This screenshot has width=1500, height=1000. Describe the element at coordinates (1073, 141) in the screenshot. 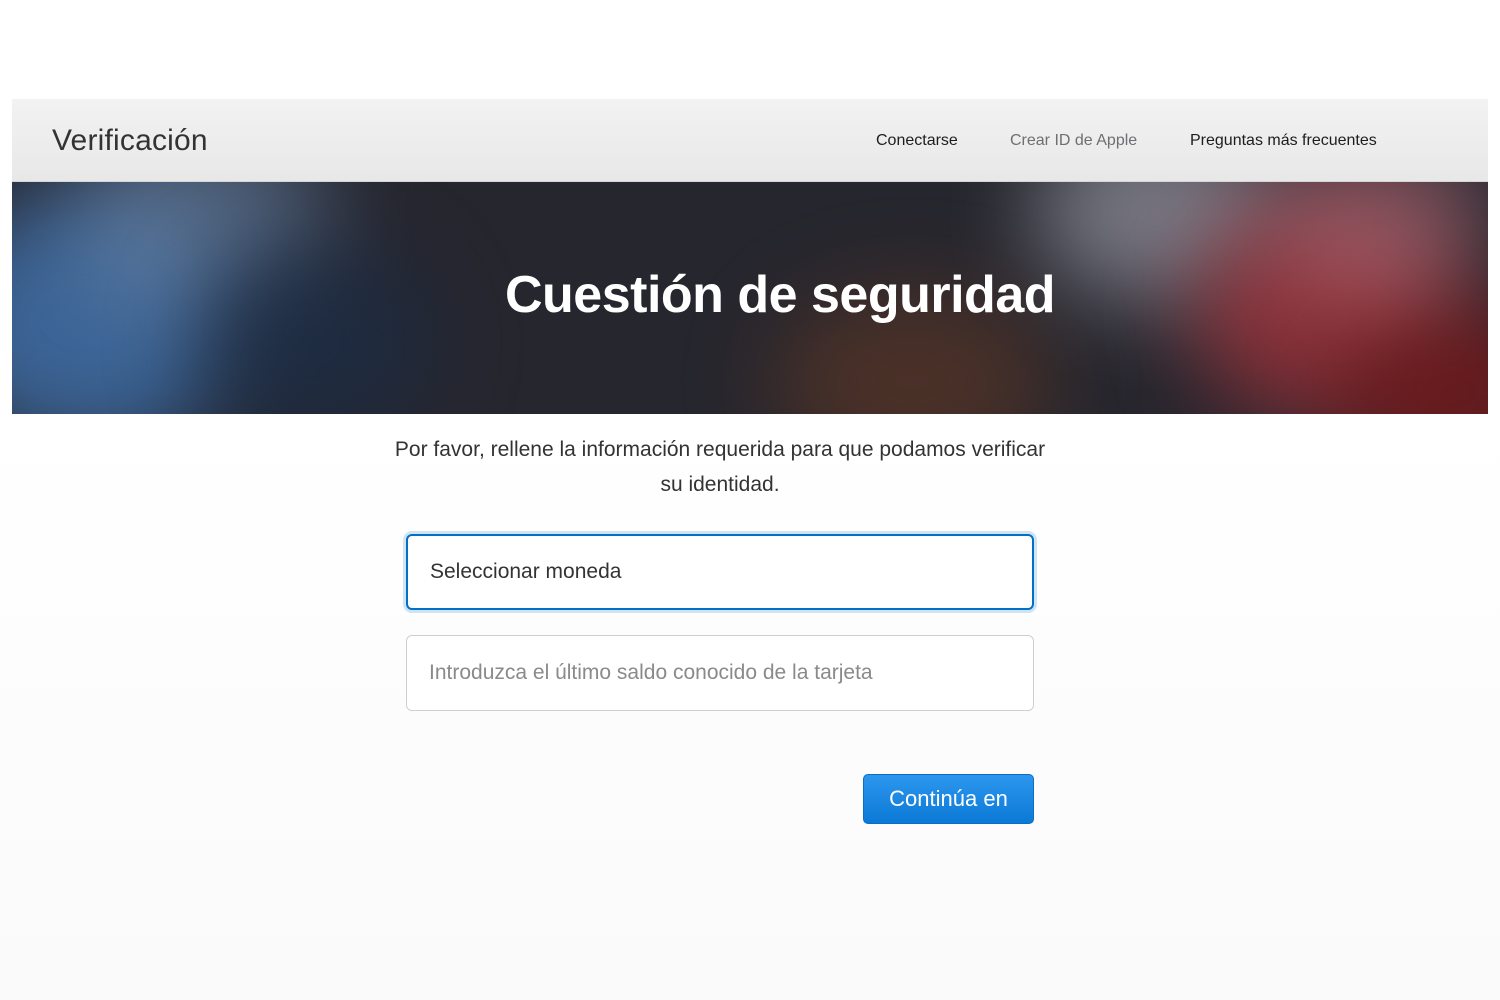

I see `nav-link-create-apple-id: Crear ID de Apple` at that location.